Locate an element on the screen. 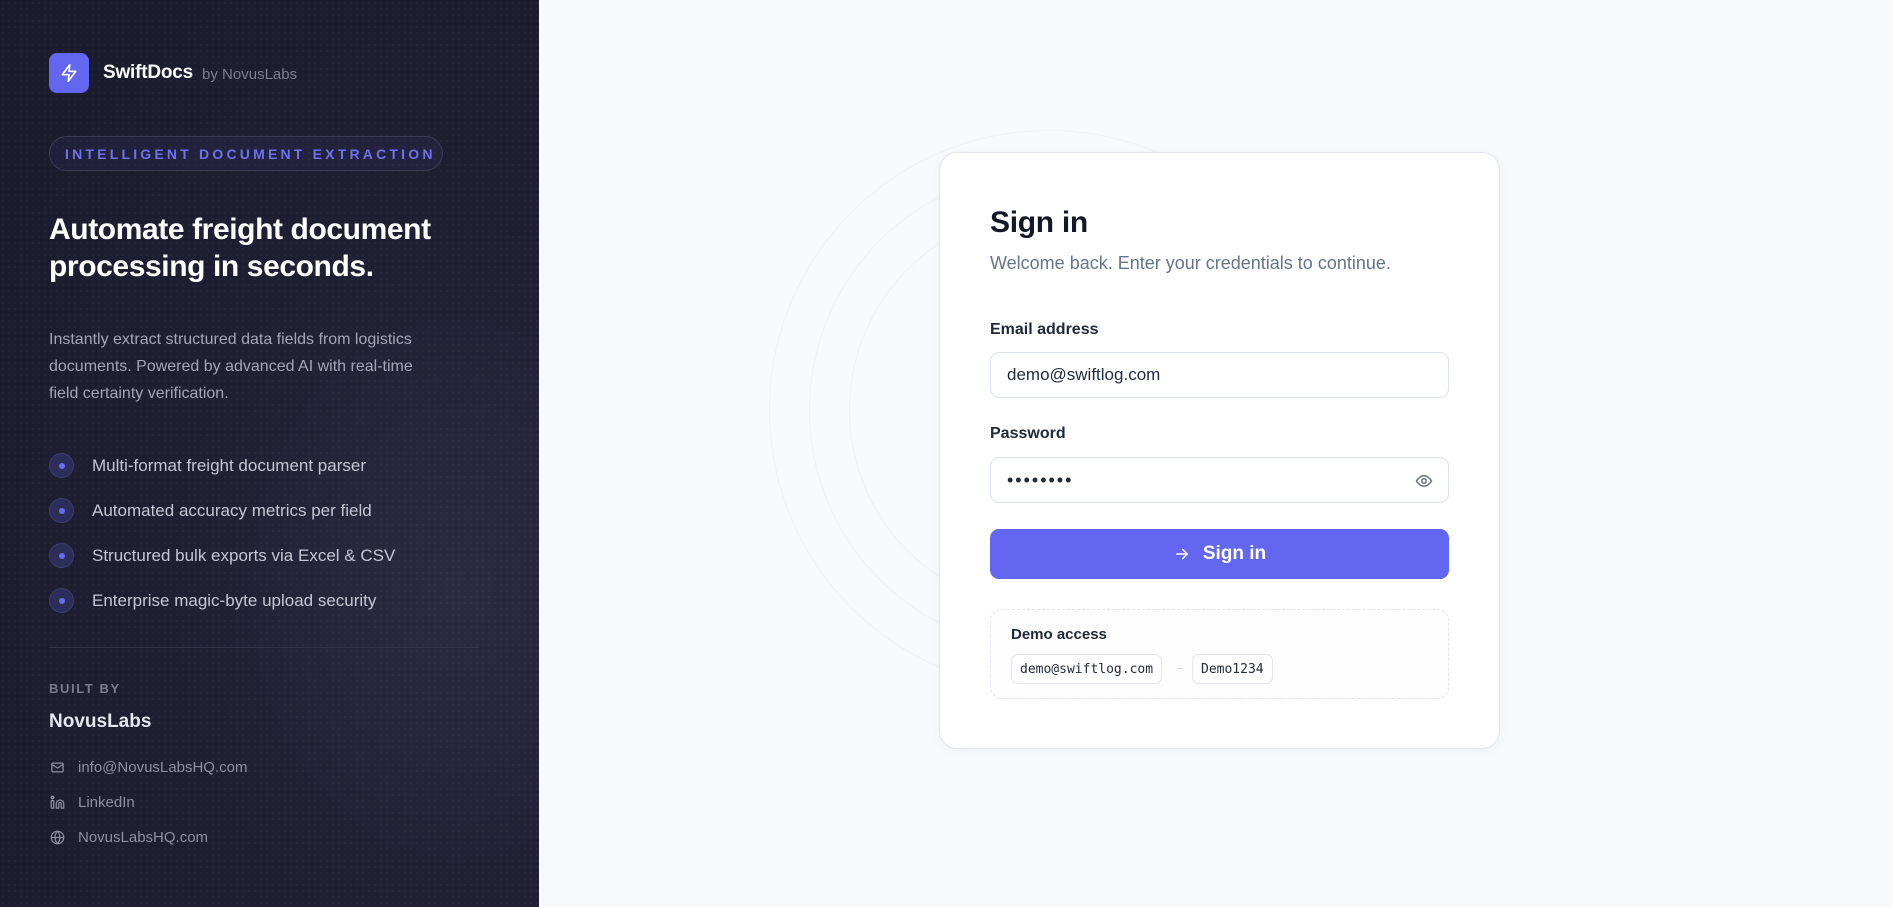 The image size is (1893, 907). feature-item: Multi-format freight document parser is located at coordinates (222, 465).